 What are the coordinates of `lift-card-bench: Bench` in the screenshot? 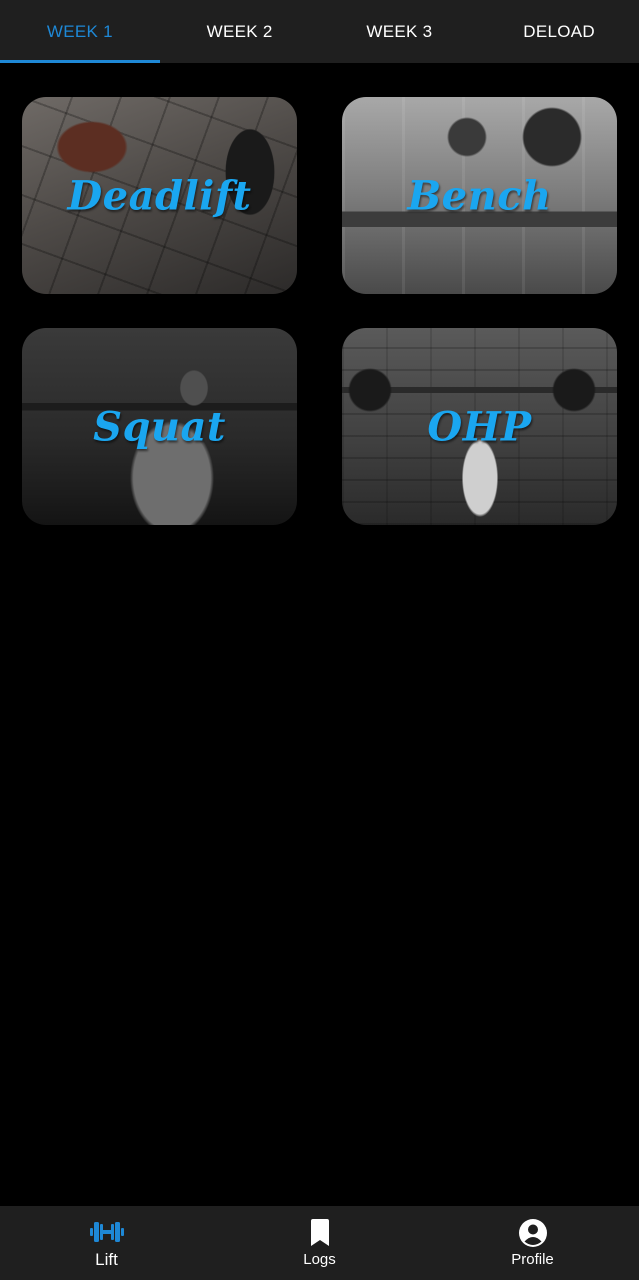 It's located at (479, 195).